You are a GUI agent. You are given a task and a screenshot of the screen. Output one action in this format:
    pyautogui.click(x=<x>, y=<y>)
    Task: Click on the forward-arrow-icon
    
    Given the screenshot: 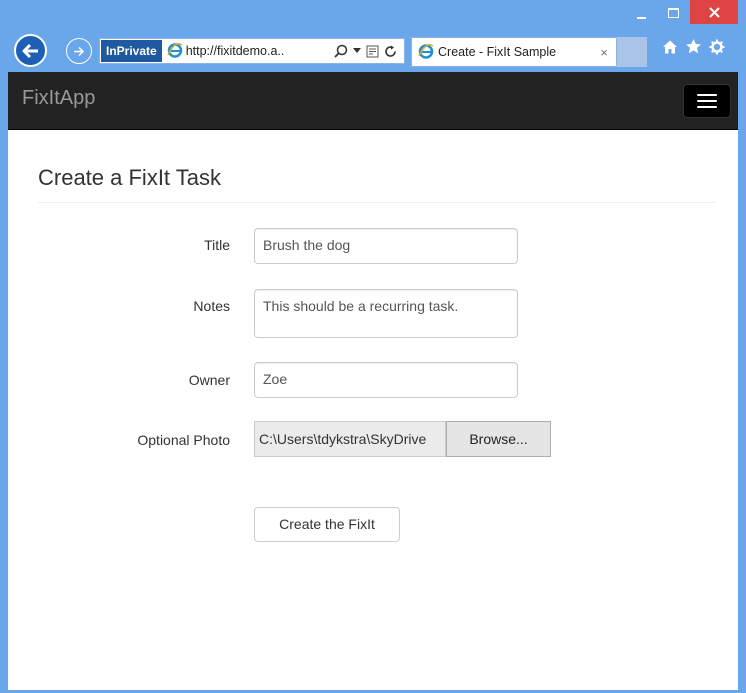 What is the action you would take?
    pyautogui.click(x=79, y=51)
    